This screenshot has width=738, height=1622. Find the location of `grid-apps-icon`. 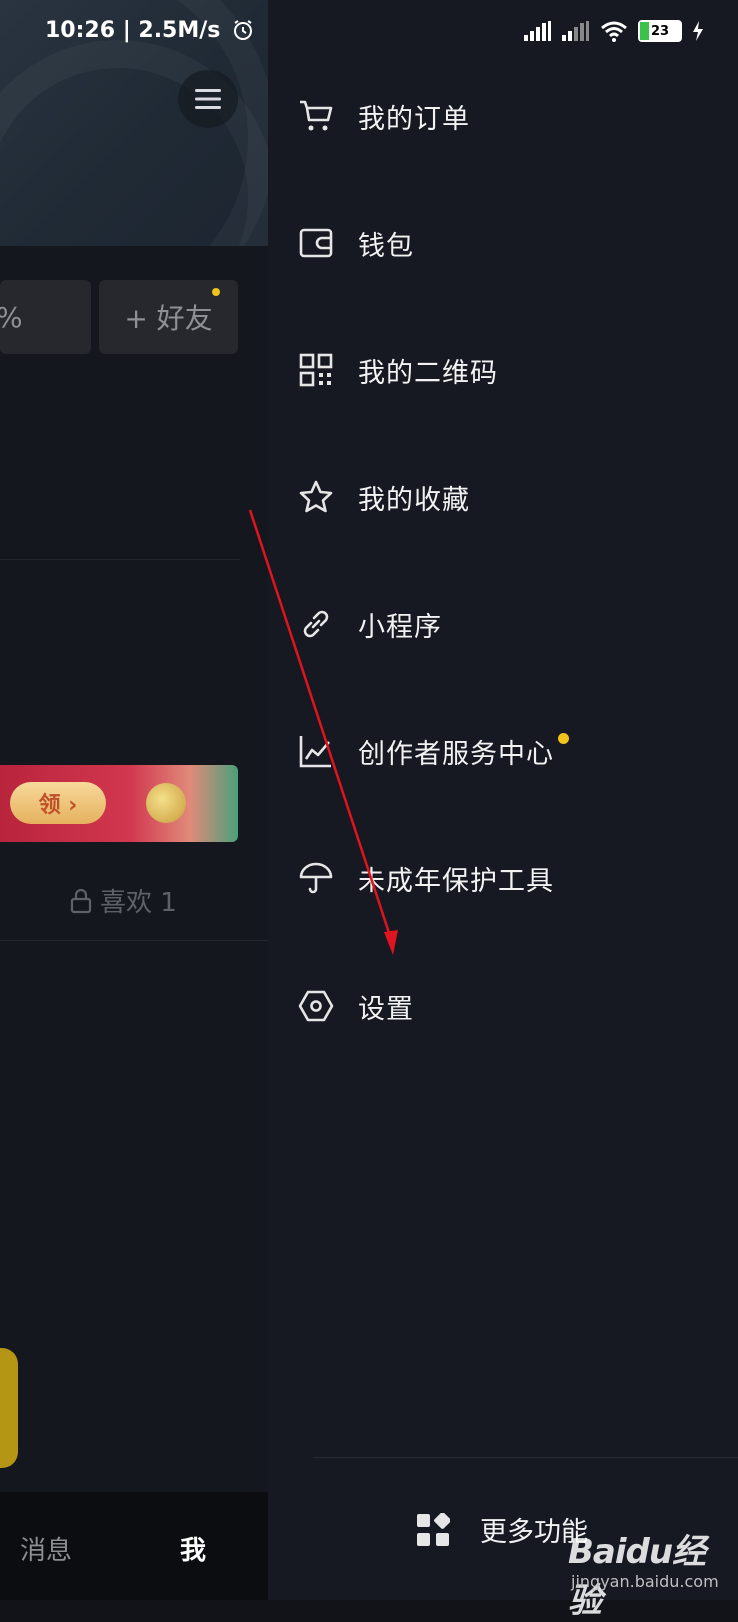

grid-apps-icon is located at coordinates (433, 1529).